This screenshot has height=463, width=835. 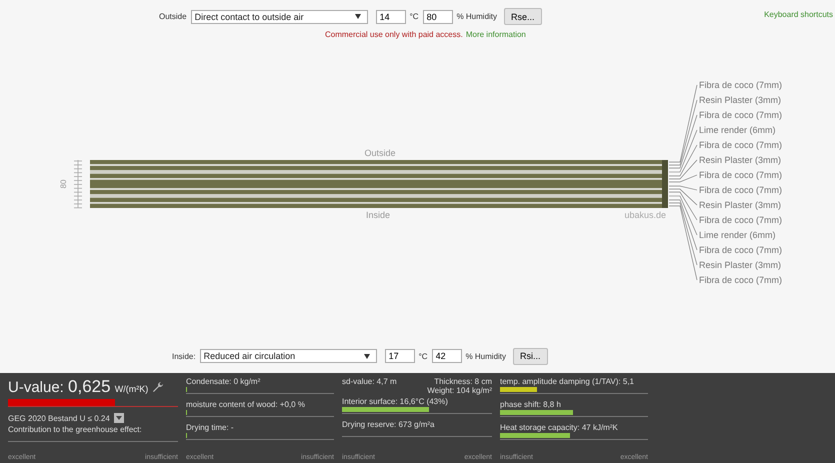 What do you see at coordinates (496, 34) in the screenshot?
I see `more-information-link: More information` at bounding box center [496, 34].